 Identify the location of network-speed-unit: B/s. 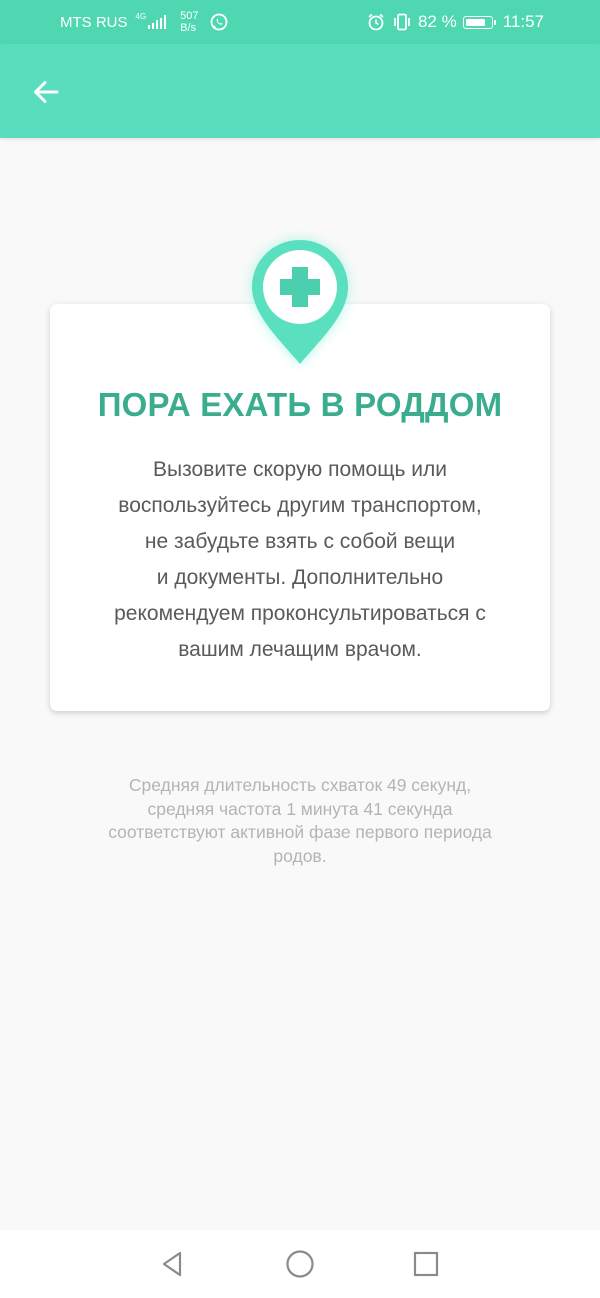
(188, 28).